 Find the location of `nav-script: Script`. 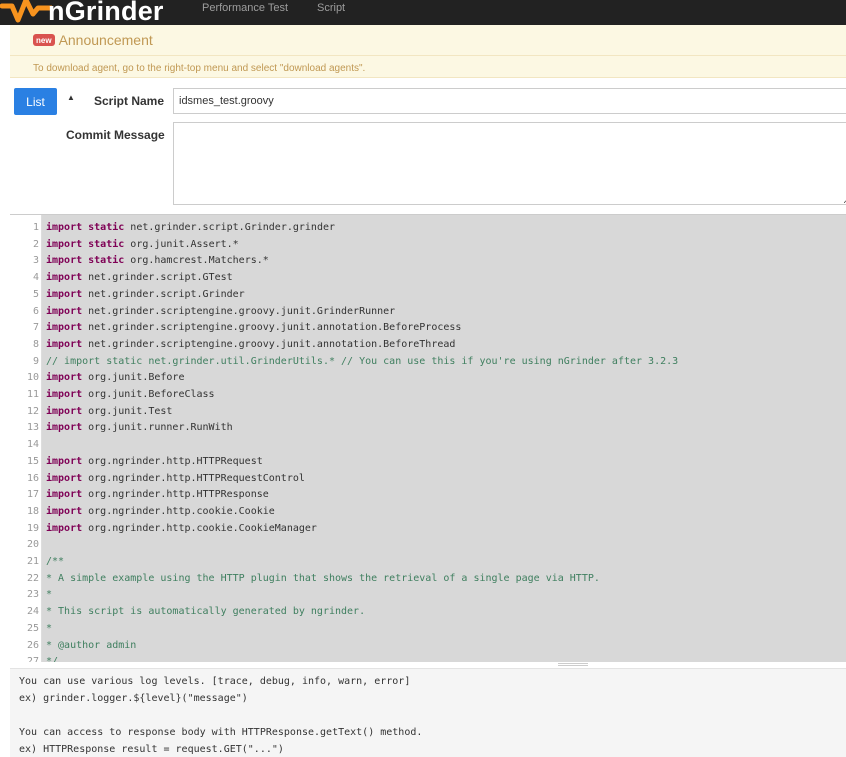

nav-script: Script is located at coordinates (331, 8).